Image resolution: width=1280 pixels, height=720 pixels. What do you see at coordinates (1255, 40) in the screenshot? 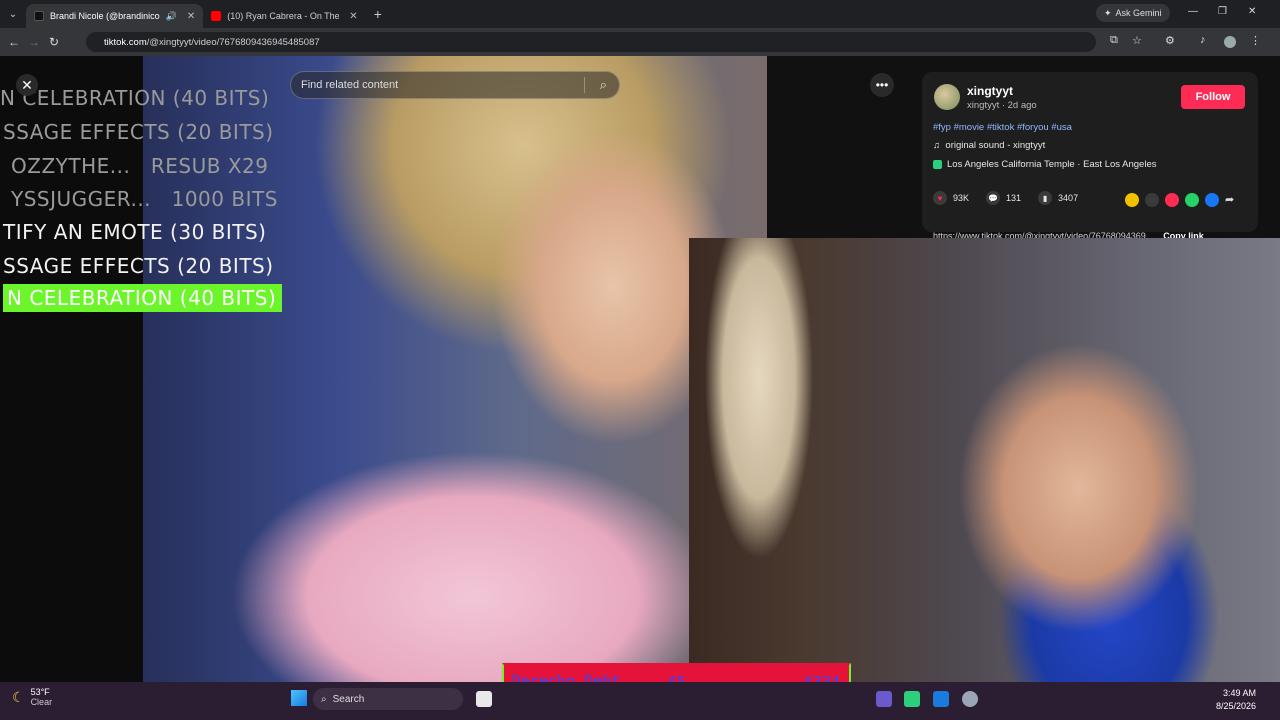
I see `menu-kebab-icon: ⋮` at bounding box center [1255, 40].